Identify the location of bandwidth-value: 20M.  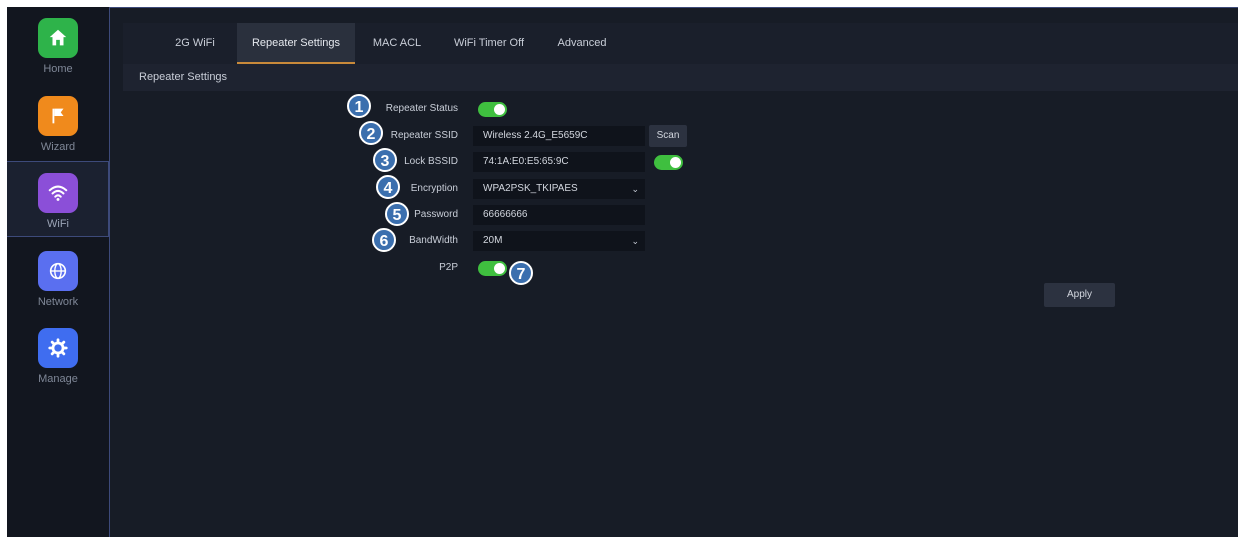
(493, 240).